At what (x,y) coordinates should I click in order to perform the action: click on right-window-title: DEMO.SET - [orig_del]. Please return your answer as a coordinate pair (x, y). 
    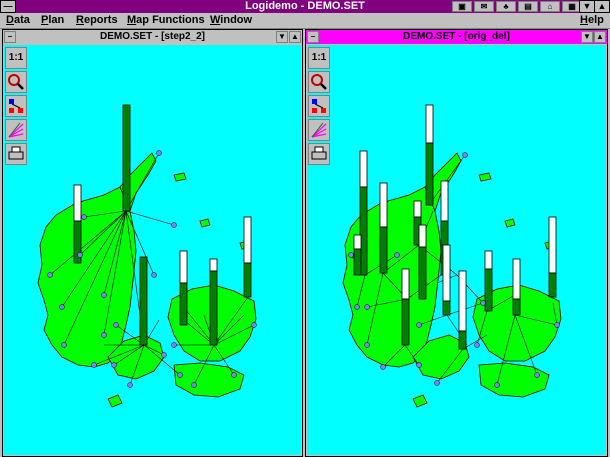
    Looking at the image, I should click on (456, 36).